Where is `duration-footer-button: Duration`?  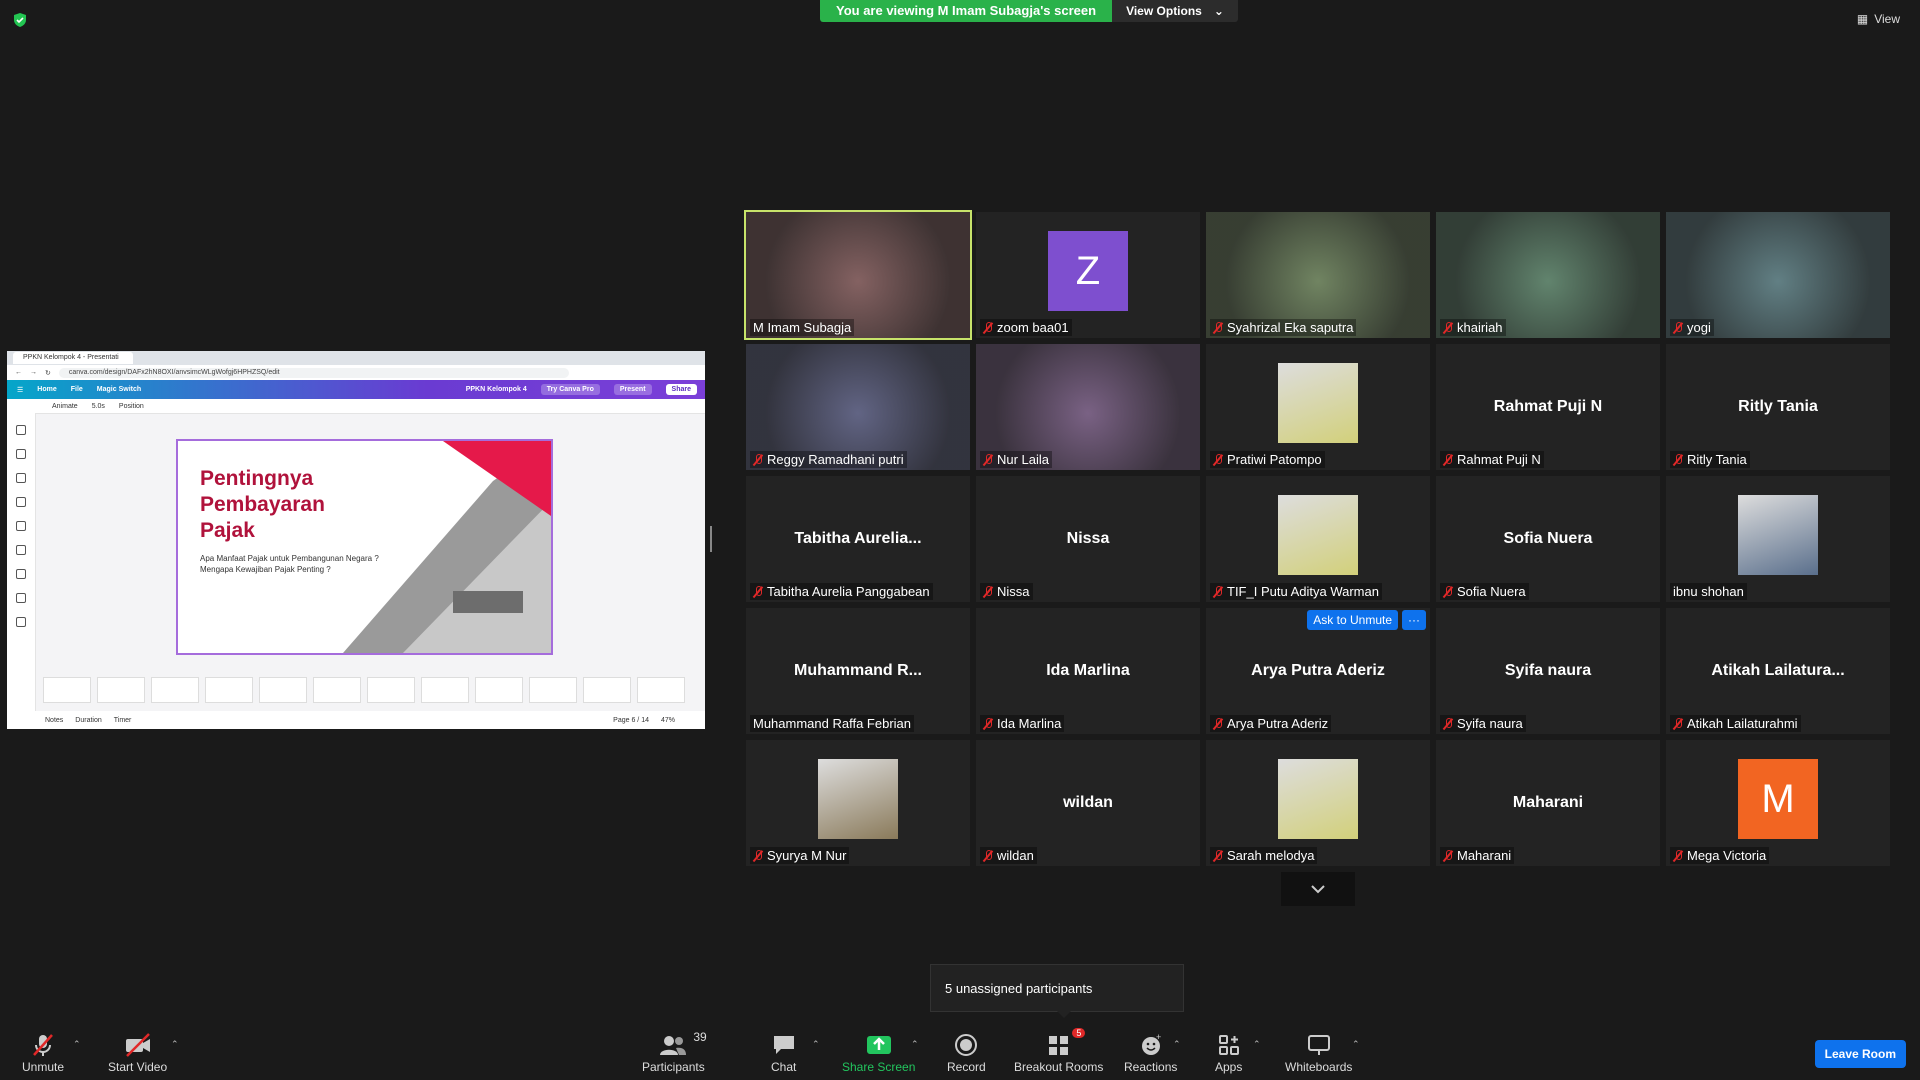
duration-footer-button: Duration is located at coordinates (88, 720).